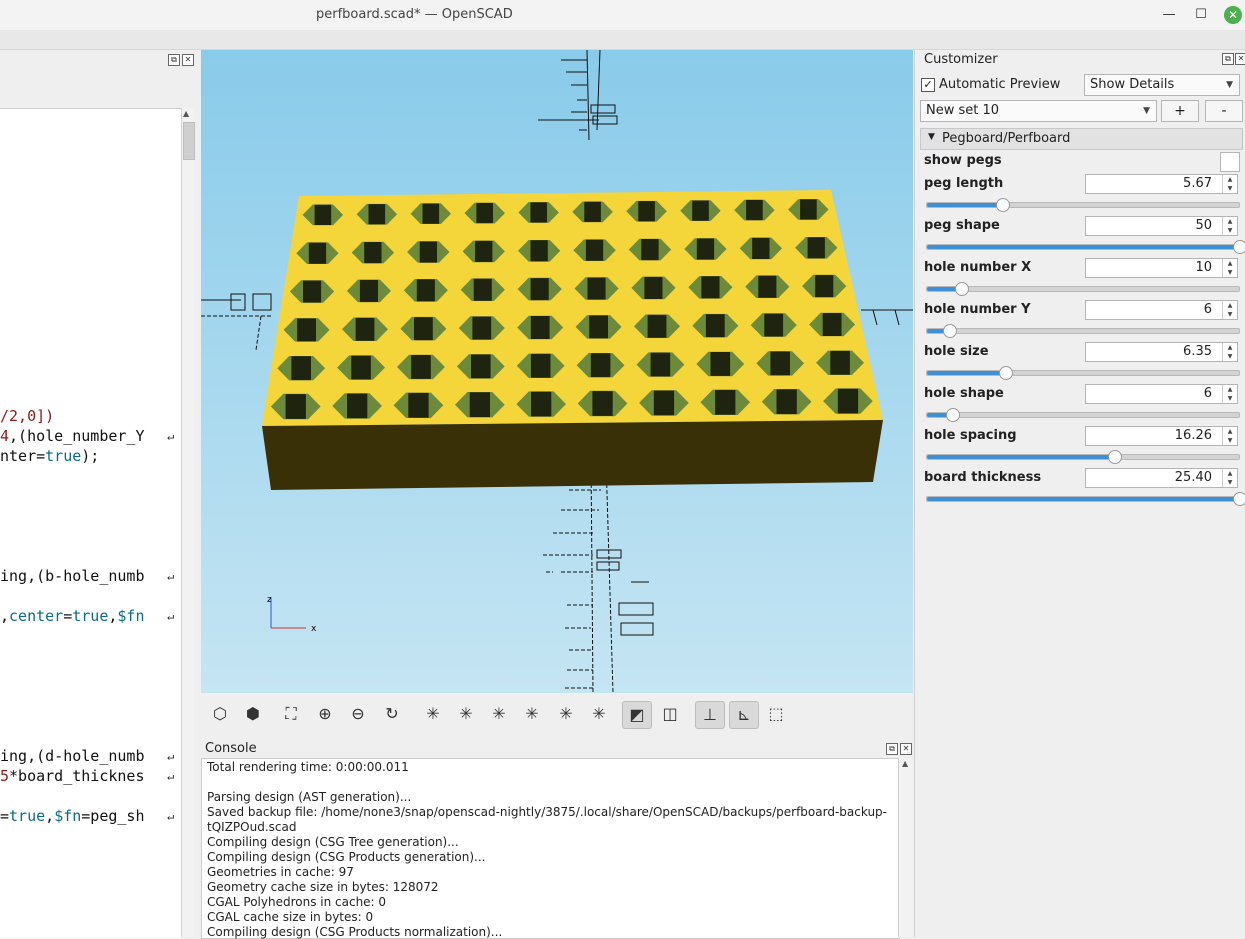 This screenshot has width=1245, height=939. I want to click on details-select: Show Details ▼, so click(1162, 85).